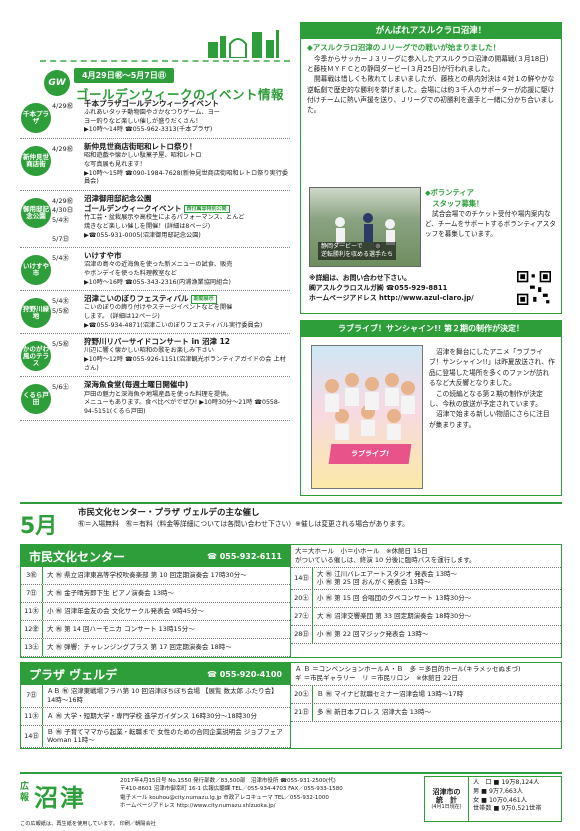  What do you see at coordinates (373, 634) in the screenshot?
I see `schedule-event: 小 ㊒ 第 22 回マジック発表会 13時～` at bounding box center [373, 634].